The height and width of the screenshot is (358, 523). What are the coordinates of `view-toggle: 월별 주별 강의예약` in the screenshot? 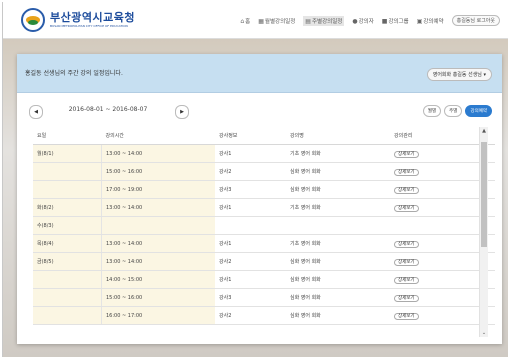 It's located at (457, 111).